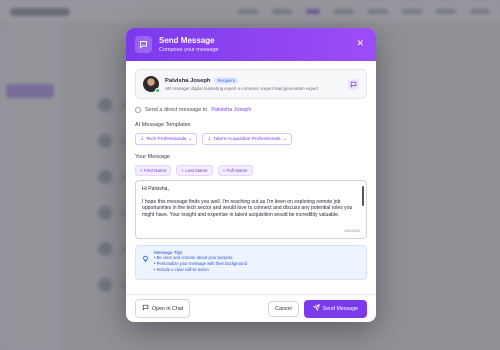  I want to click on template-tech-professionals: ⇣ Tech Professionals ⌄, so click(166, 139).